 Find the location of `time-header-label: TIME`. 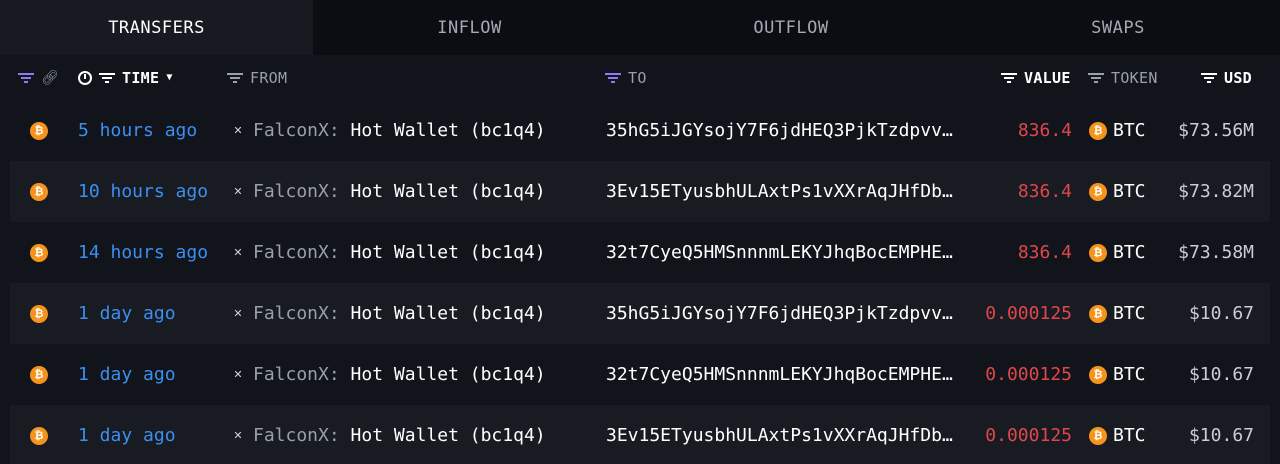

time-header-label: TIME is located at coordinates (141, 77).